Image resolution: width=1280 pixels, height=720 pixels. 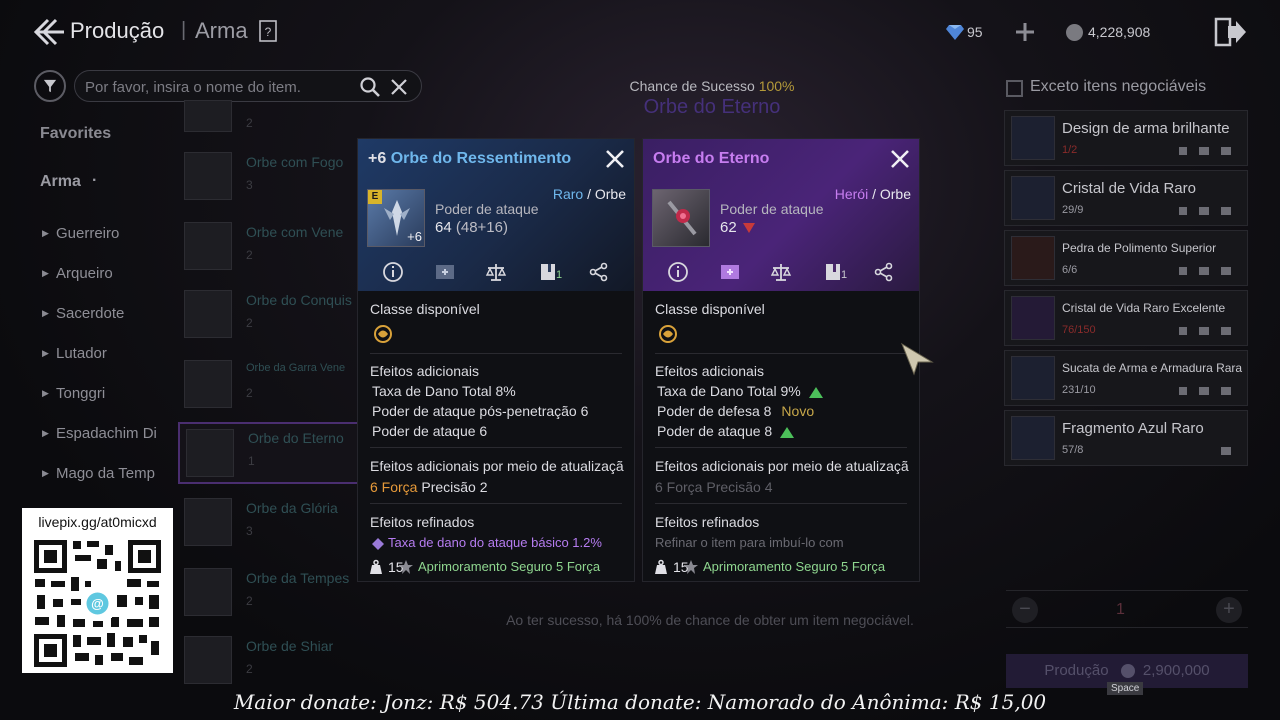 I want to click on tooltip-title: Orbe do Eterno, so click(x=711, y=159).